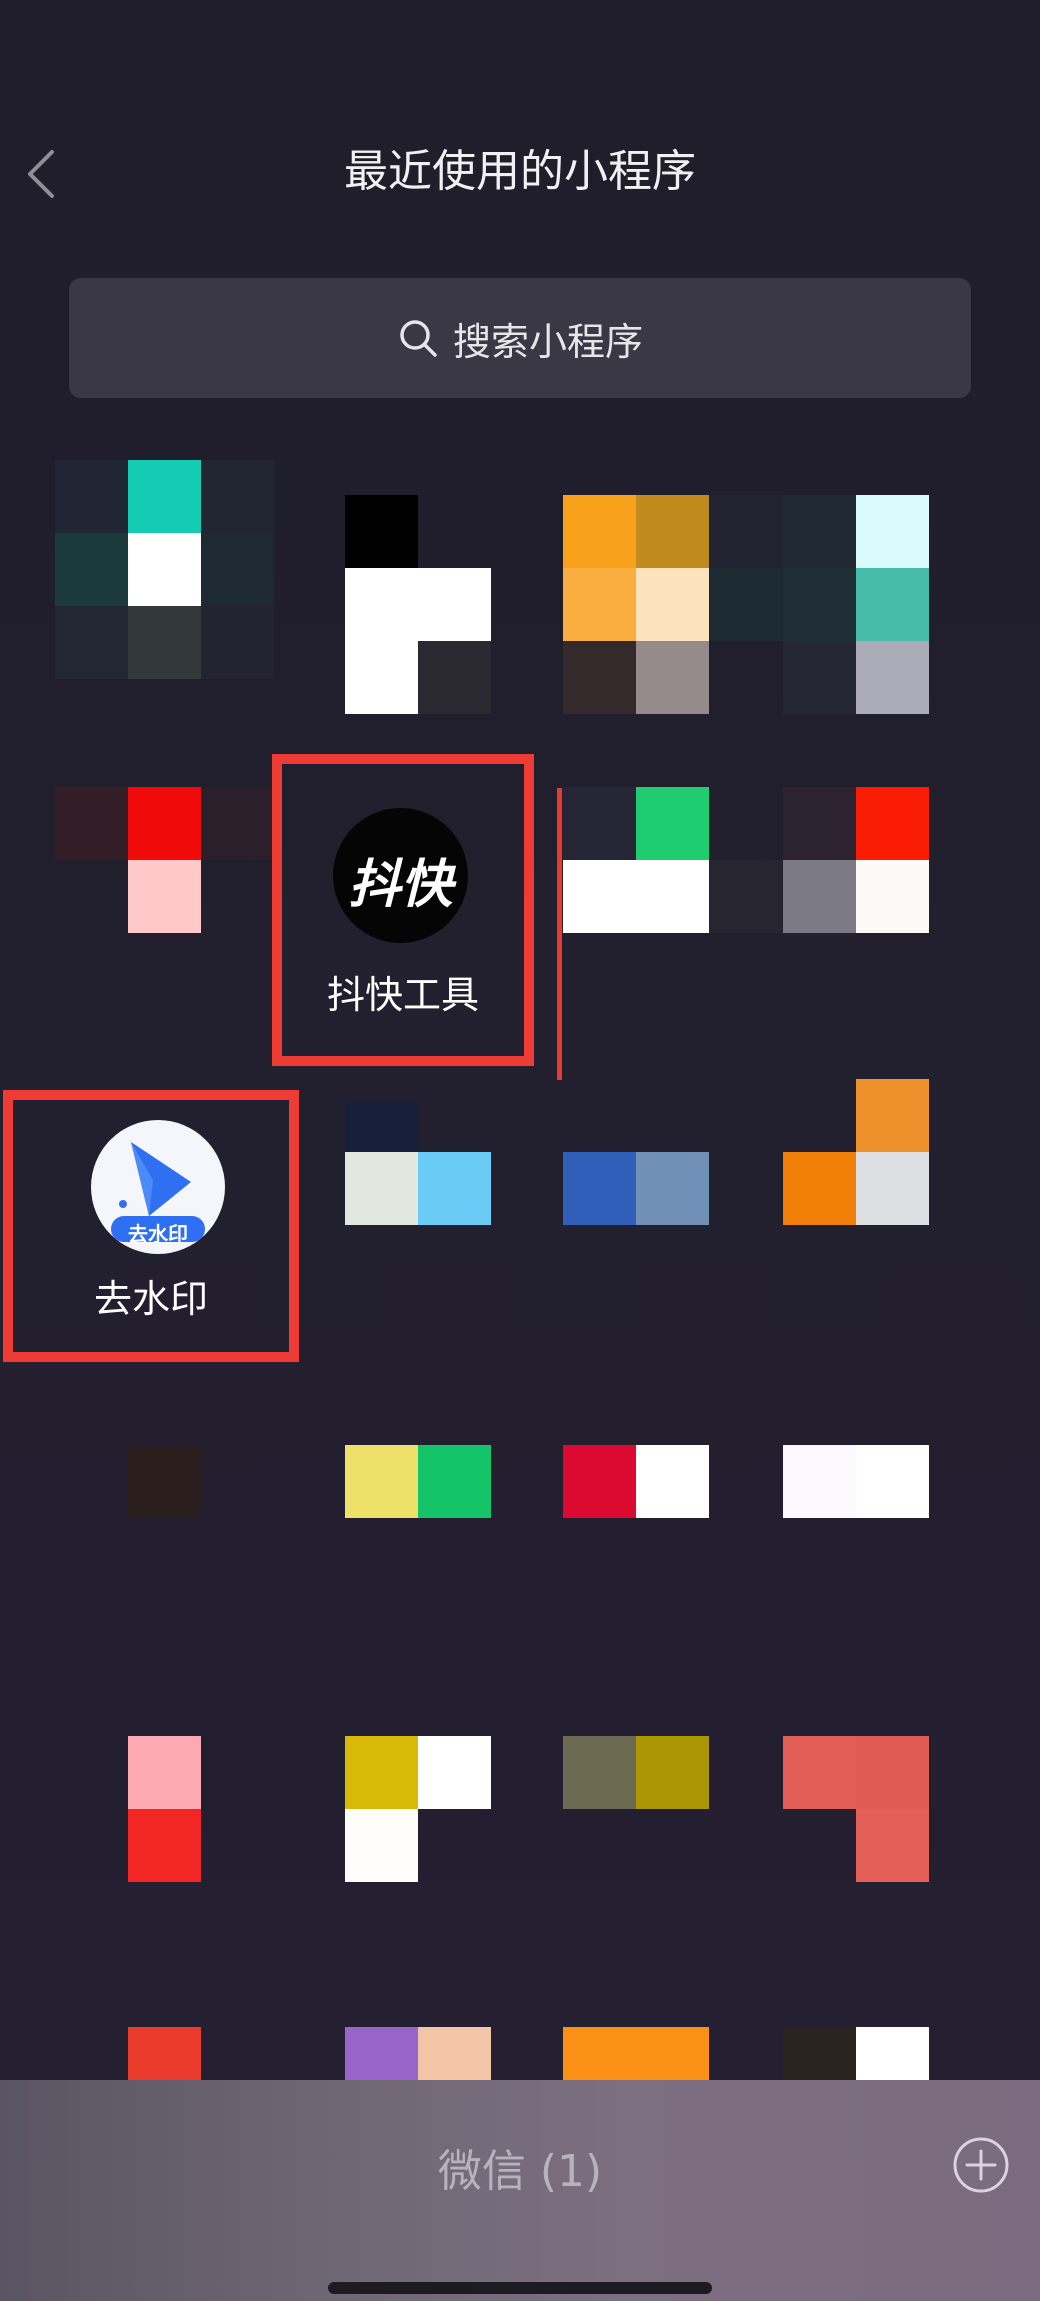 Image resolution: width=1040 pixels, height=2301 pixels. I want to click on doukuai-tool-label: 抖快工具, so click(402, 995).